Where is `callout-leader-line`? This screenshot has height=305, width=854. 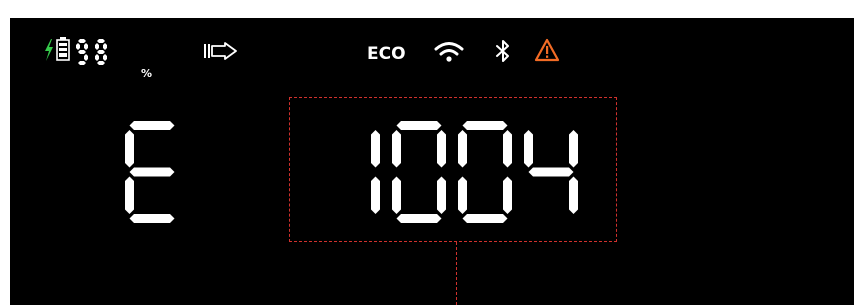
callout-leader-line is located at coordinates (456, 273).